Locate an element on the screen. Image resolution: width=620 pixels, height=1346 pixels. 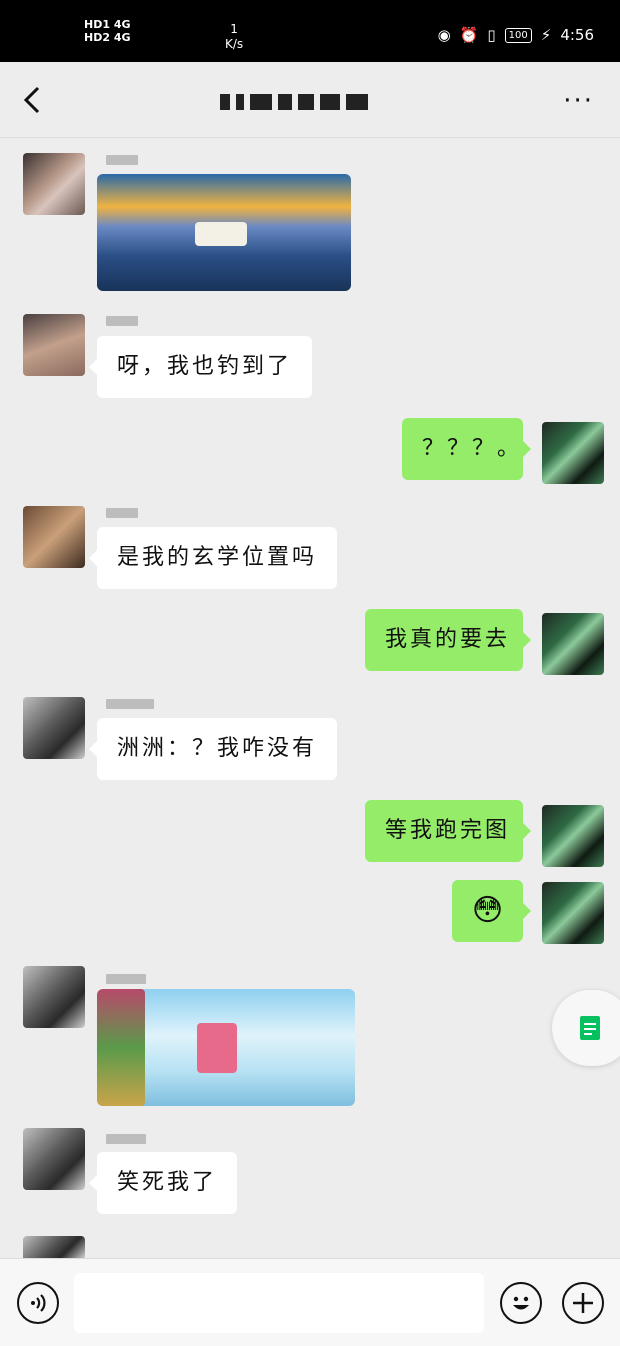
floating-document-button is located at coordinates (586, 1028).